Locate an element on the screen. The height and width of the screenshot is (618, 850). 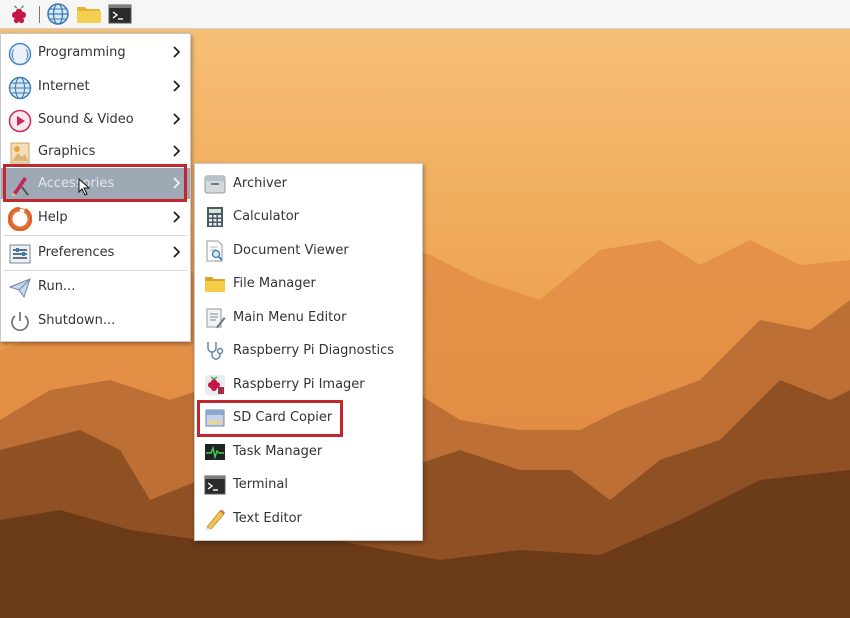
menu-item-programming: ( ) Programming is located at coordinates (95, 53).